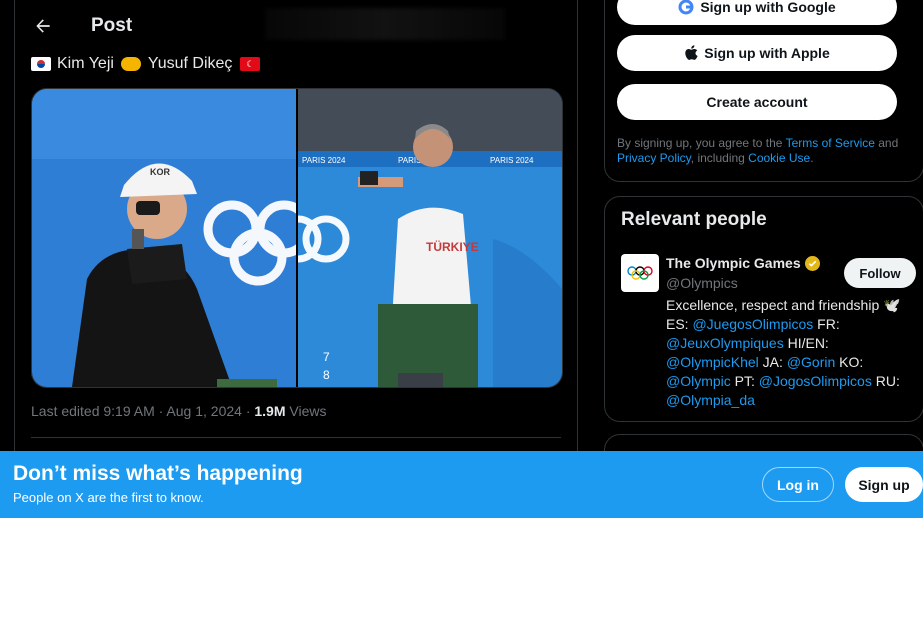  What do you see at coordinates (768, 7) in the screenshot?
I see `google-signup-label: Sign up with Google` at bounding box center [768, 7].